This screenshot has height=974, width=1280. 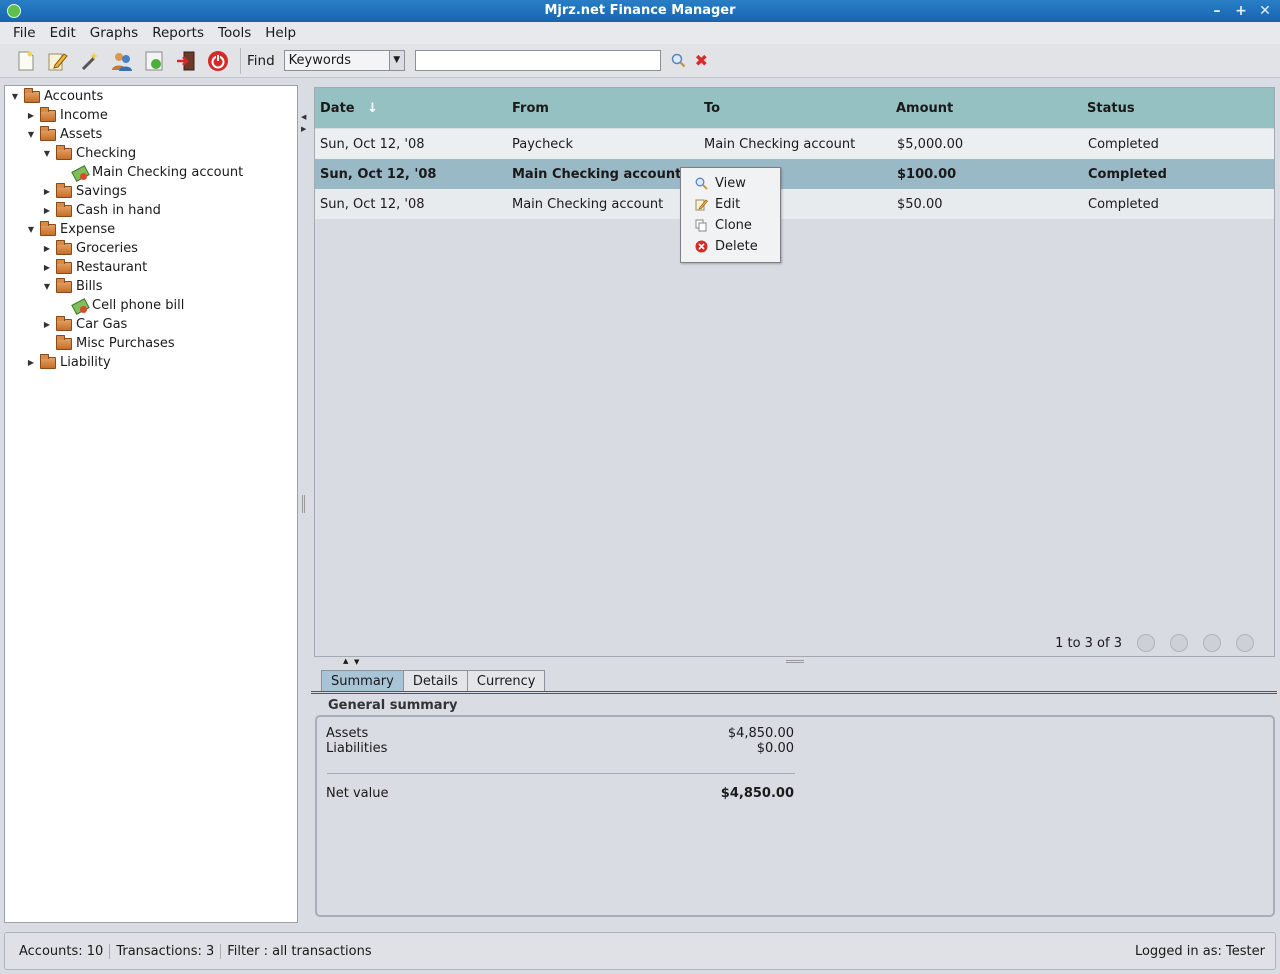 What do you see at coordinates (106, 153) in the screenshot?
I see `tree-node-label: Checking` at bounding box center [106, 153].